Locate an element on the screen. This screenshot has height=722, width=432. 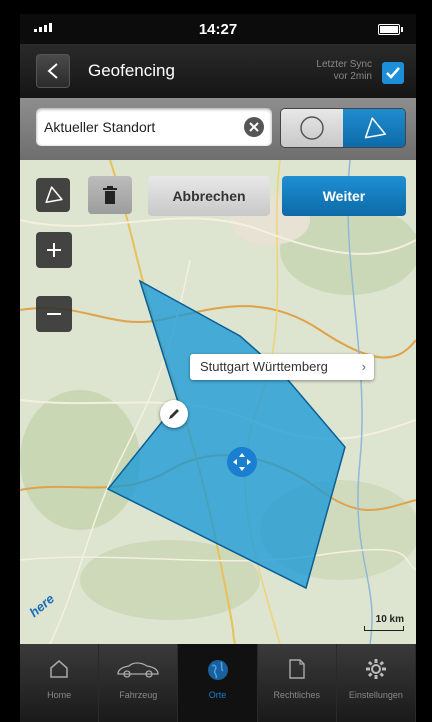
circle-icon is located at coordinates (312, 128).